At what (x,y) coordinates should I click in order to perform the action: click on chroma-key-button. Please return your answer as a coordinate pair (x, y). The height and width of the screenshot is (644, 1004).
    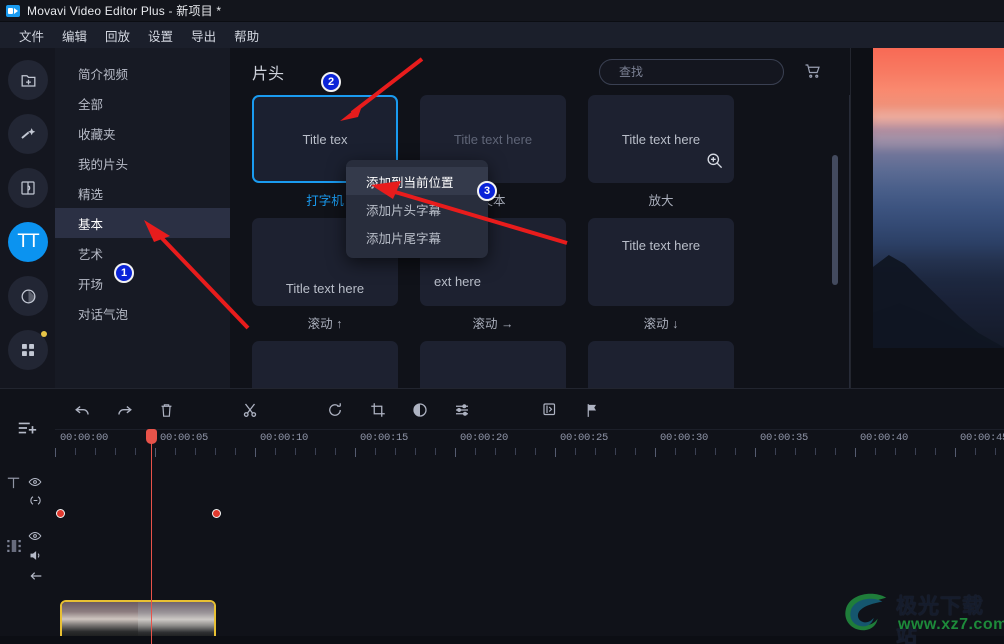
    Looking at the image, I should click on (550, 410).